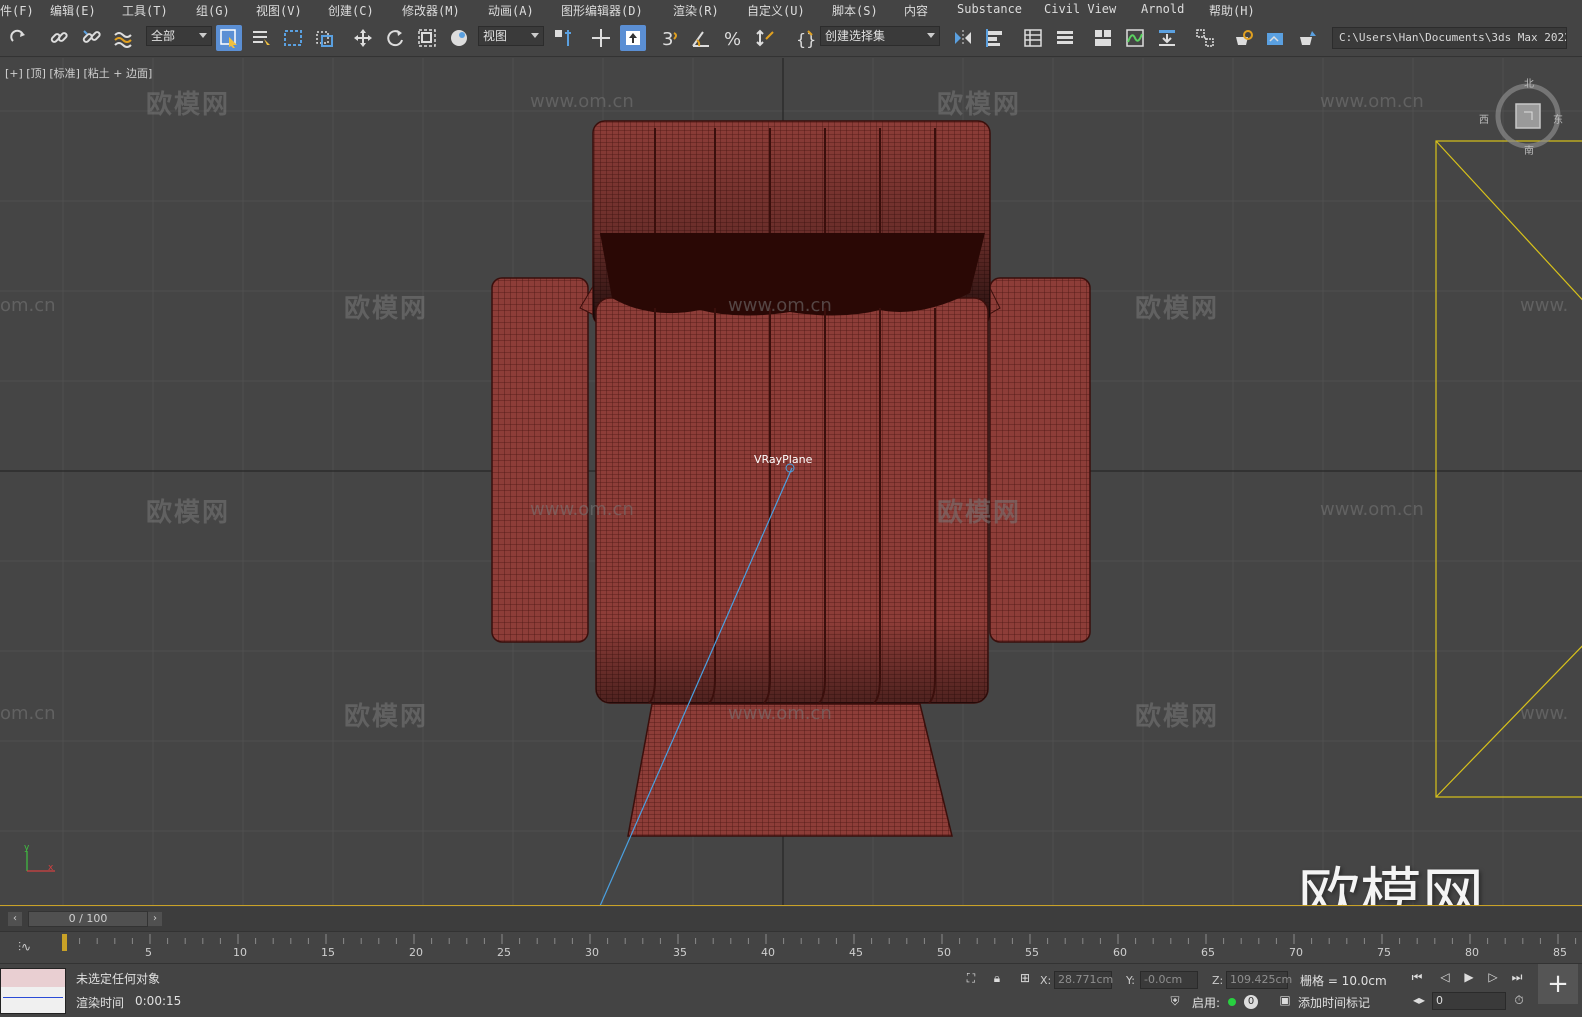 The width and height of the screenshot is (1582, 1017). Describe the element at coordinates (963, 38) in the screenshot. I see `mirror-icon` at that location.